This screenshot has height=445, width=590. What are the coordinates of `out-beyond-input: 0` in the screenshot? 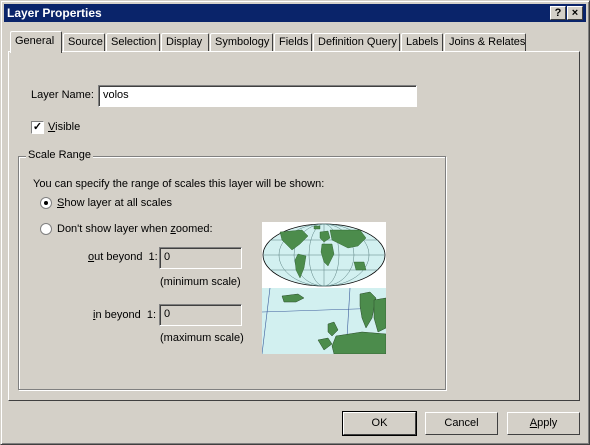 It's located at (200, 258).